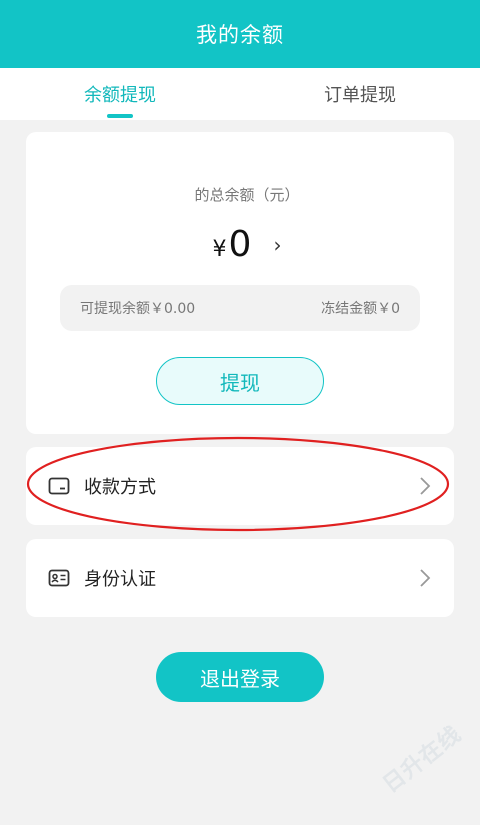 The height and width of the screenshot is (825, 480). What do you see at coordinates (120, 579) in the screenshot?
I see `identity-verification-label: 身份认证` at bounding box center [120, 579].